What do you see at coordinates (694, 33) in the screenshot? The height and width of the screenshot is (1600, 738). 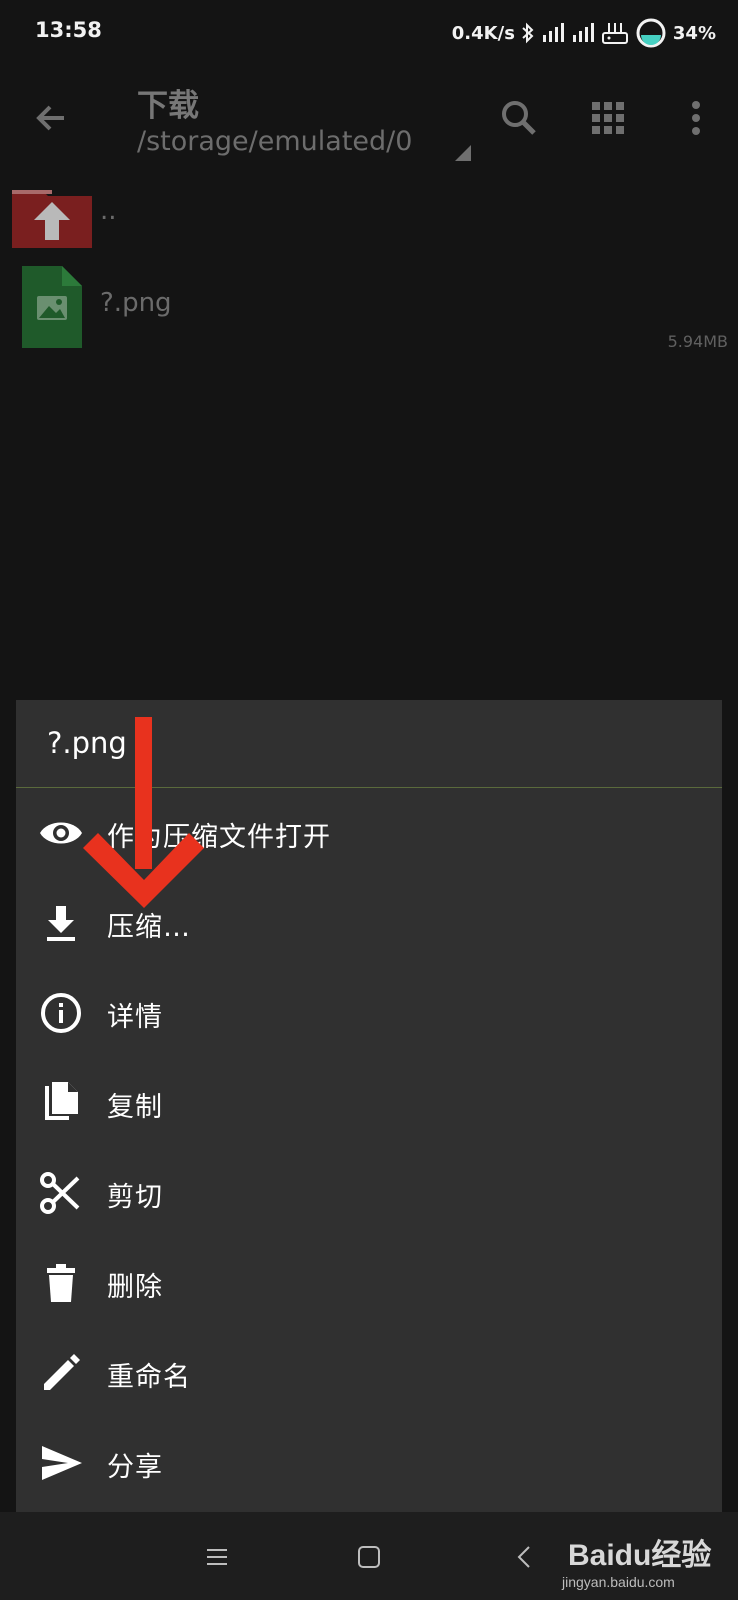 I see `battery-percent: 34%` at bounding box center [694, 33].